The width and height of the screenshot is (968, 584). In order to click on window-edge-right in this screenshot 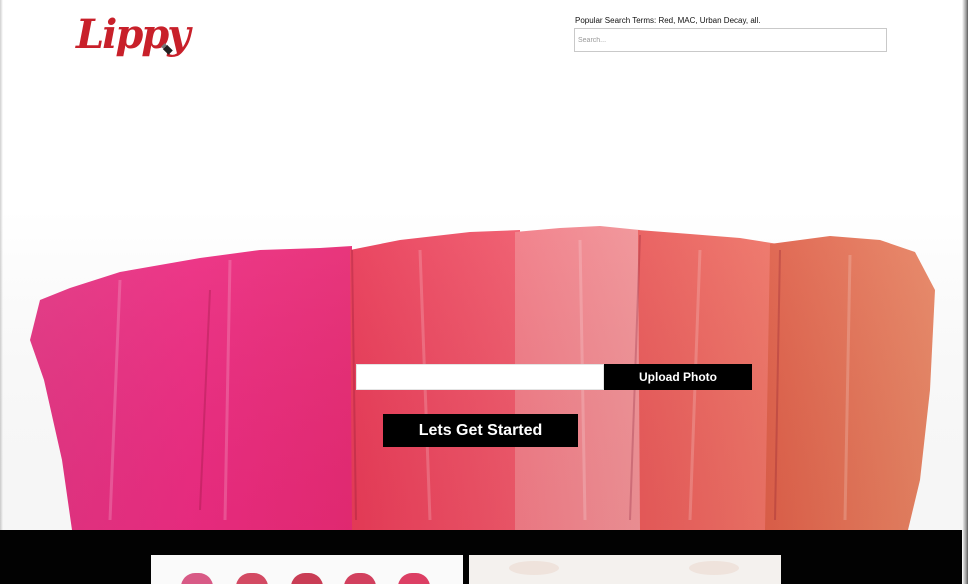, I will do `click(965, 292)`.